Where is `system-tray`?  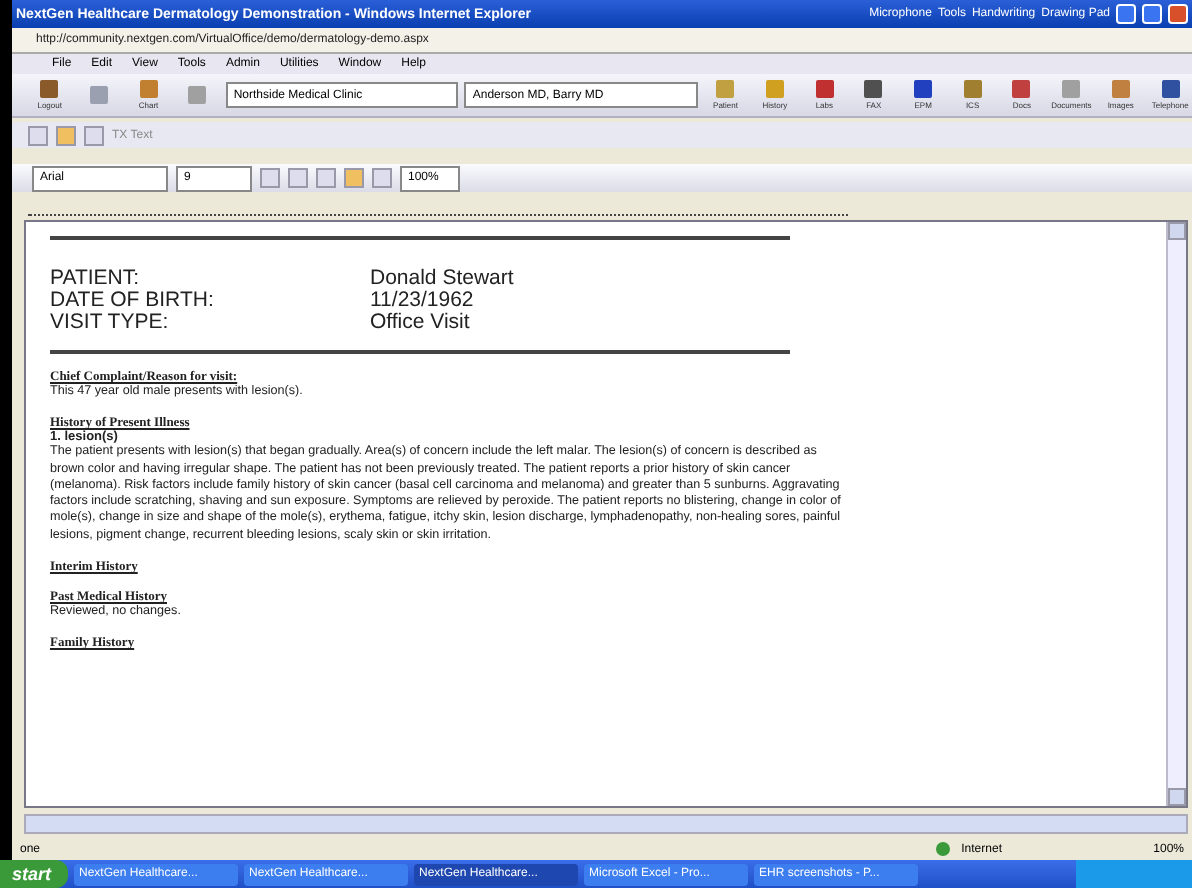 system-tray is located at coordinates (1134, 874).